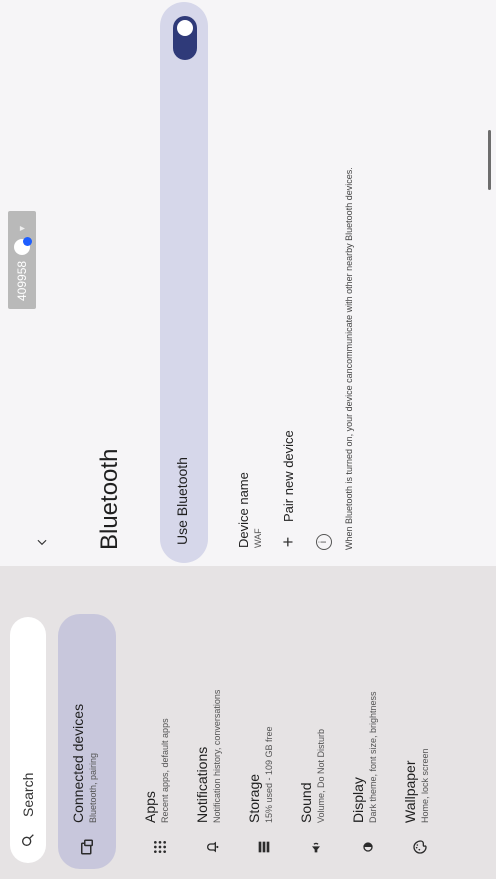  What do you see at coordinates (22, 228) in the screenshot?
I see `chevron-down-icon: ▾` at bounding box center [22, 228].